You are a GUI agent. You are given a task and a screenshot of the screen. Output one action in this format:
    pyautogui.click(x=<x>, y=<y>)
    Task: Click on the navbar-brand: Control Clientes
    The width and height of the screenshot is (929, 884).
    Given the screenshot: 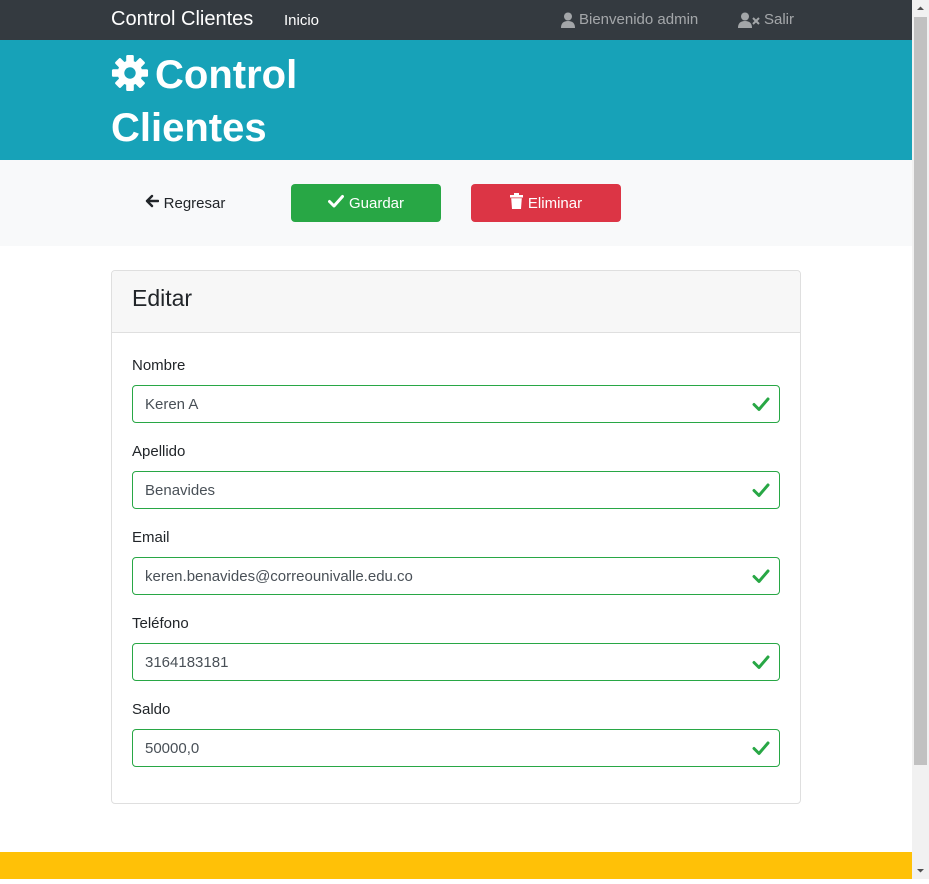 What is the action you would take?
    pyautogui.click(x=182, y=19)
    